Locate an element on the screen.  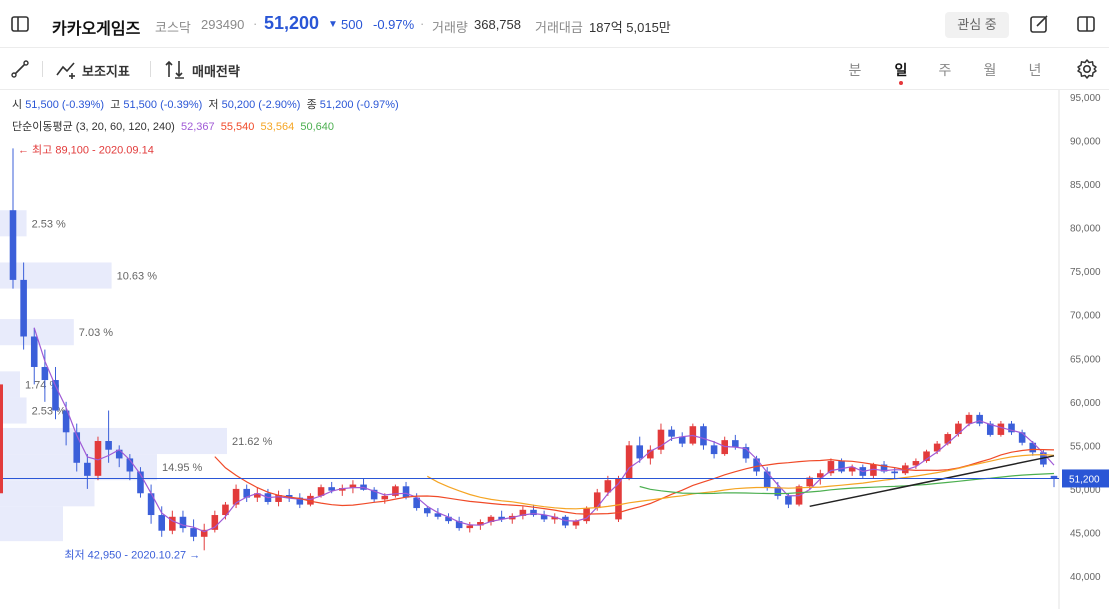
y-tick-label: 75,000 is located at coordinates (1085, 272).